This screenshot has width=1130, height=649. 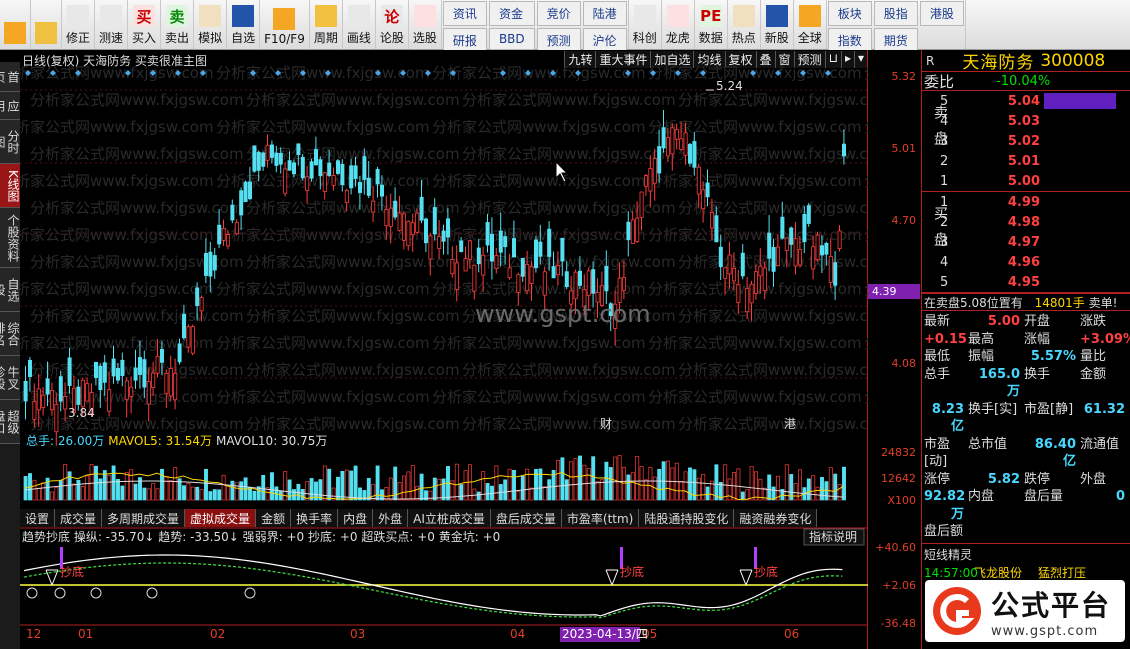 What do you see at coordinates (1051, 605) in the screenshot?
I see `logo-text: 公式平台` at bounding box center [1051, 605].